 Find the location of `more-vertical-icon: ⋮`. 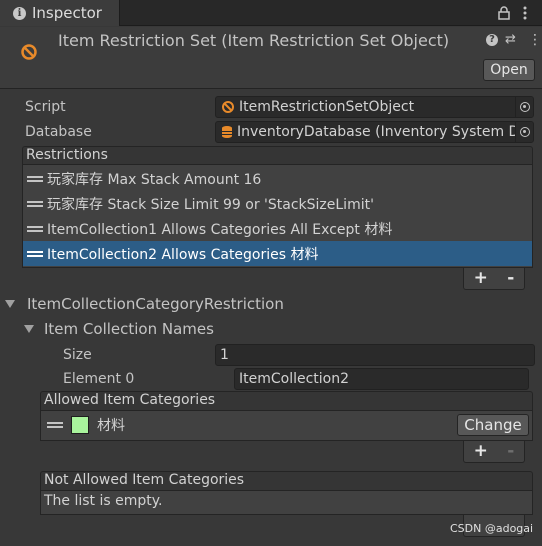

more-vertical-icon: ⋮ is located at coordinates (535, 40).